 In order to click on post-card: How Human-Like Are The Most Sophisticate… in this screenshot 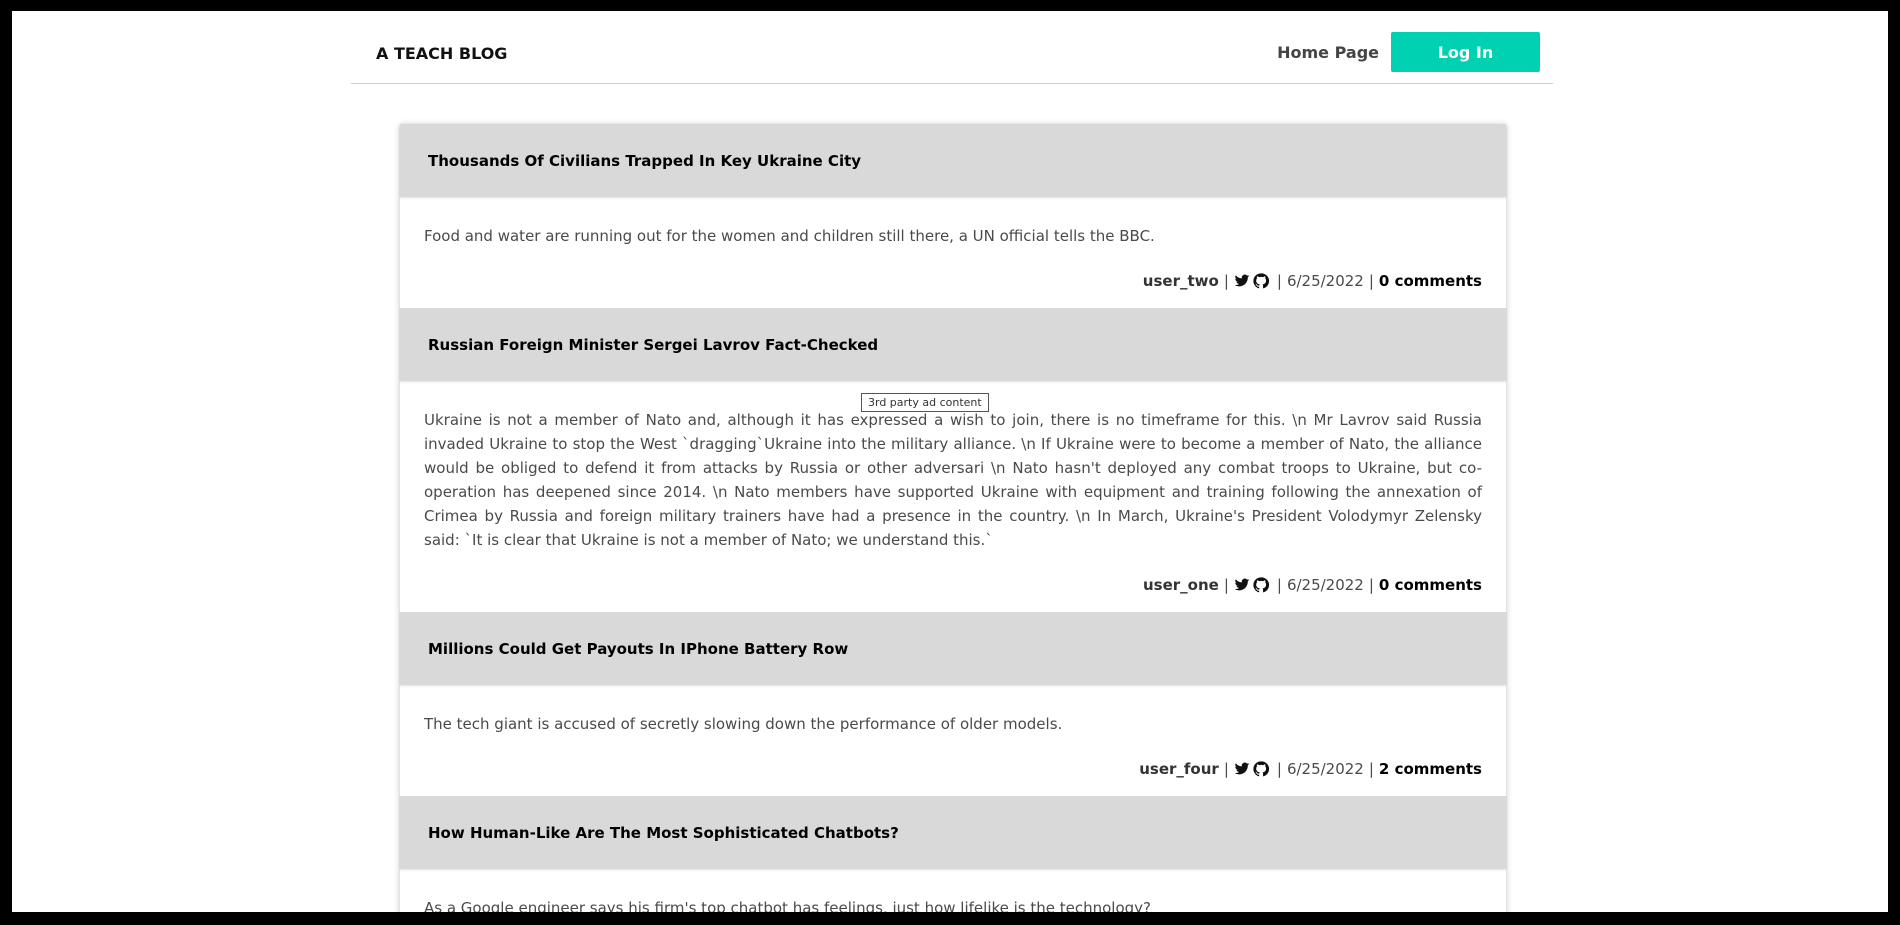, I will do `click(953, 854)`.